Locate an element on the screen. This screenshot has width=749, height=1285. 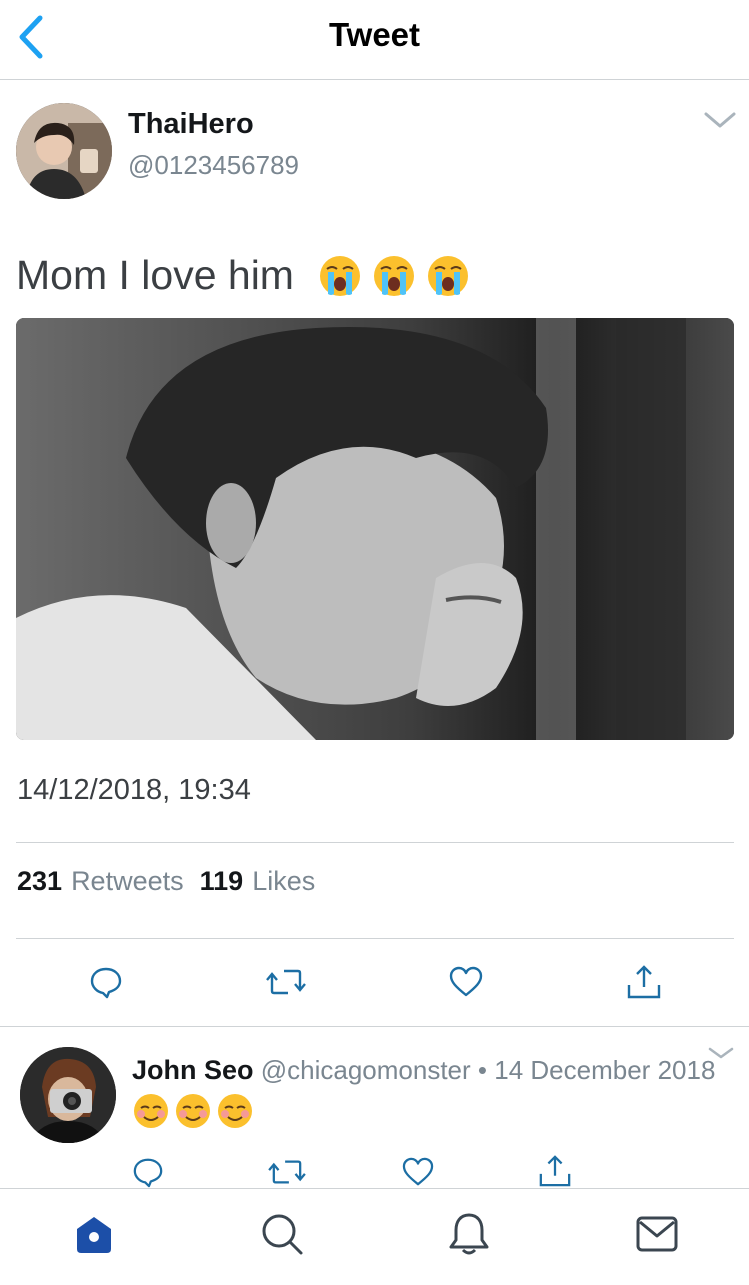
home-icon is located at coordinates (94, 1235).